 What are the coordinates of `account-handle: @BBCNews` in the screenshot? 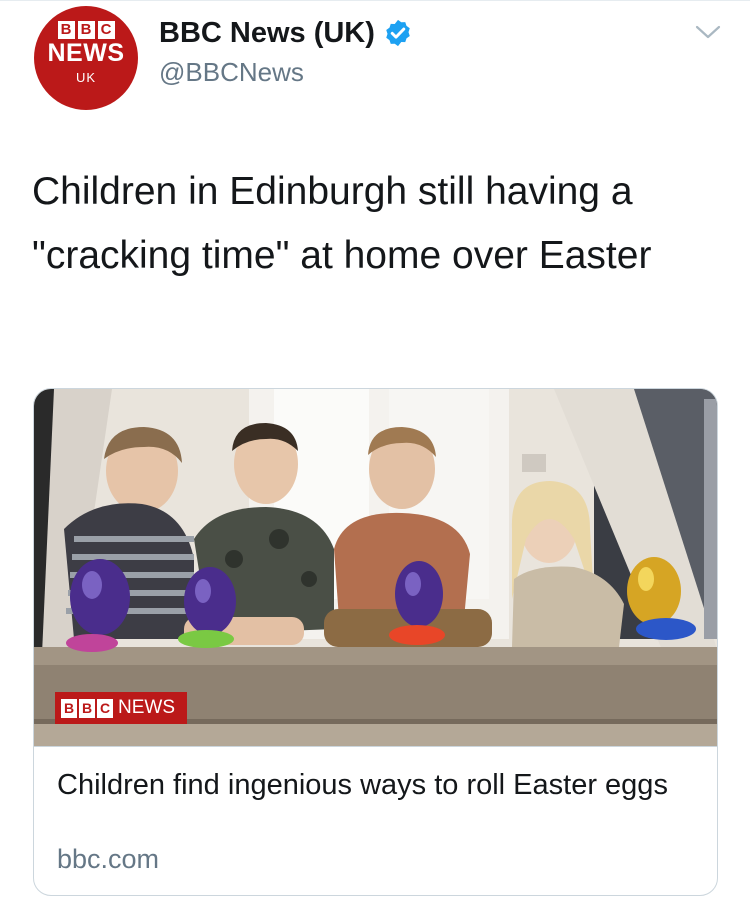 It's located at (231, 72).